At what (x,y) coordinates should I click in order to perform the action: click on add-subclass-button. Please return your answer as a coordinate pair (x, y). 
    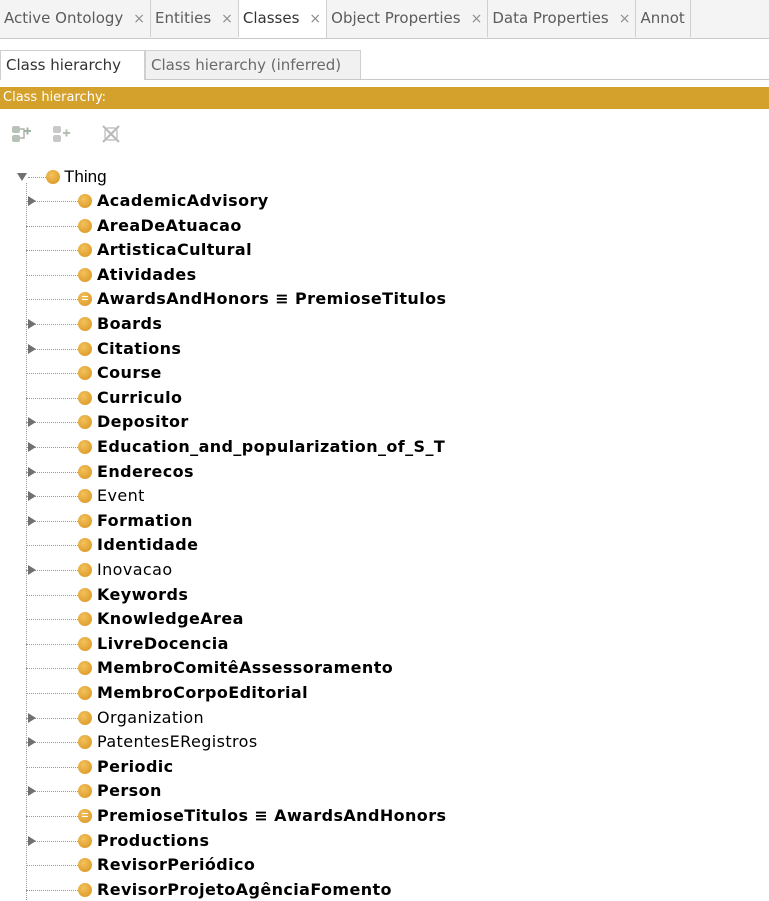
    Looking at the image, I should click on (22, 134).